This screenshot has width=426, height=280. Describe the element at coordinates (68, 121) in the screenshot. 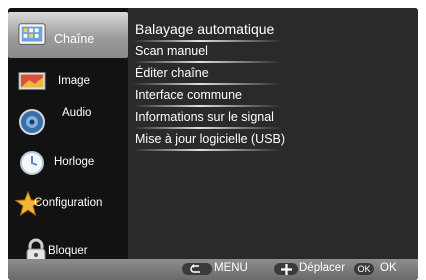

I see `sidebar-item-audio: Audio` at that location.